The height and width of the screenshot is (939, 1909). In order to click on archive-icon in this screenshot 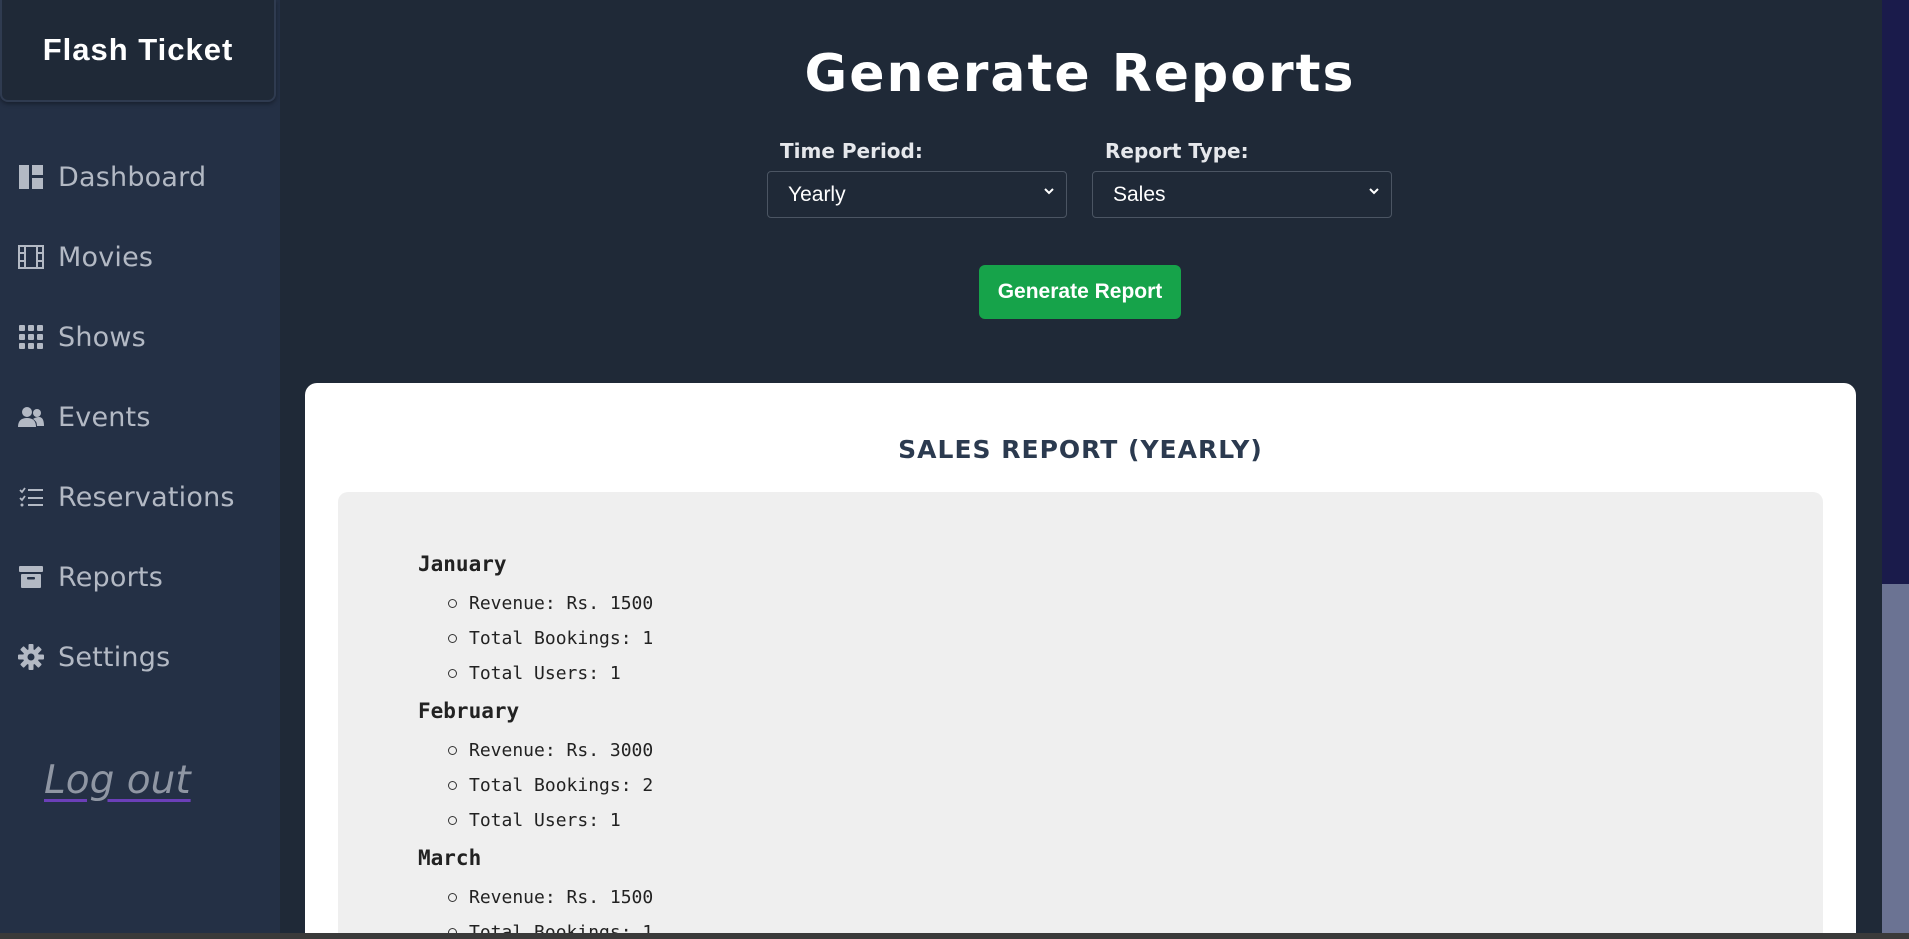, I will do `click(31, 577)`.